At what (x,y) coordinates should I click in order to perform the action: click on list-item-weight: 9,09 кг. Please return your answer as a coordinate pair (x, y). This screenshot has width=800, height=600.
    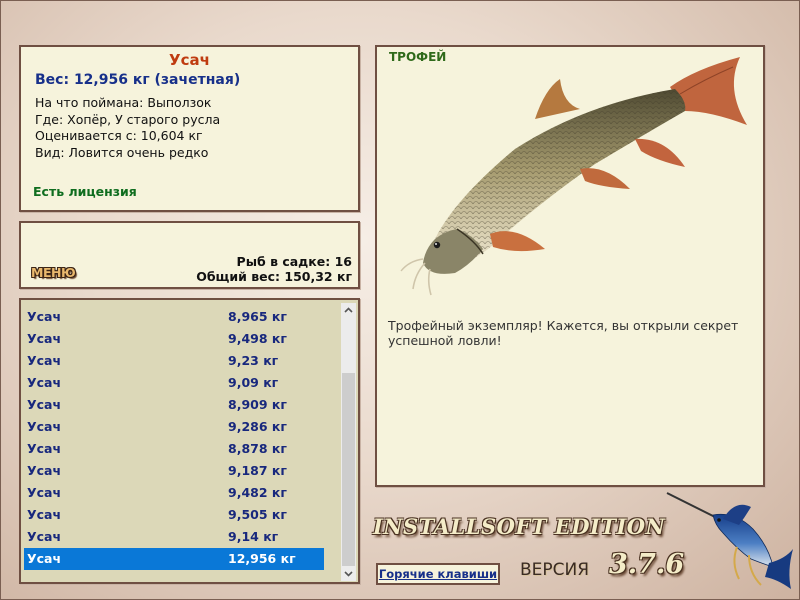
    Looking at the image, I should click on (253, 382).